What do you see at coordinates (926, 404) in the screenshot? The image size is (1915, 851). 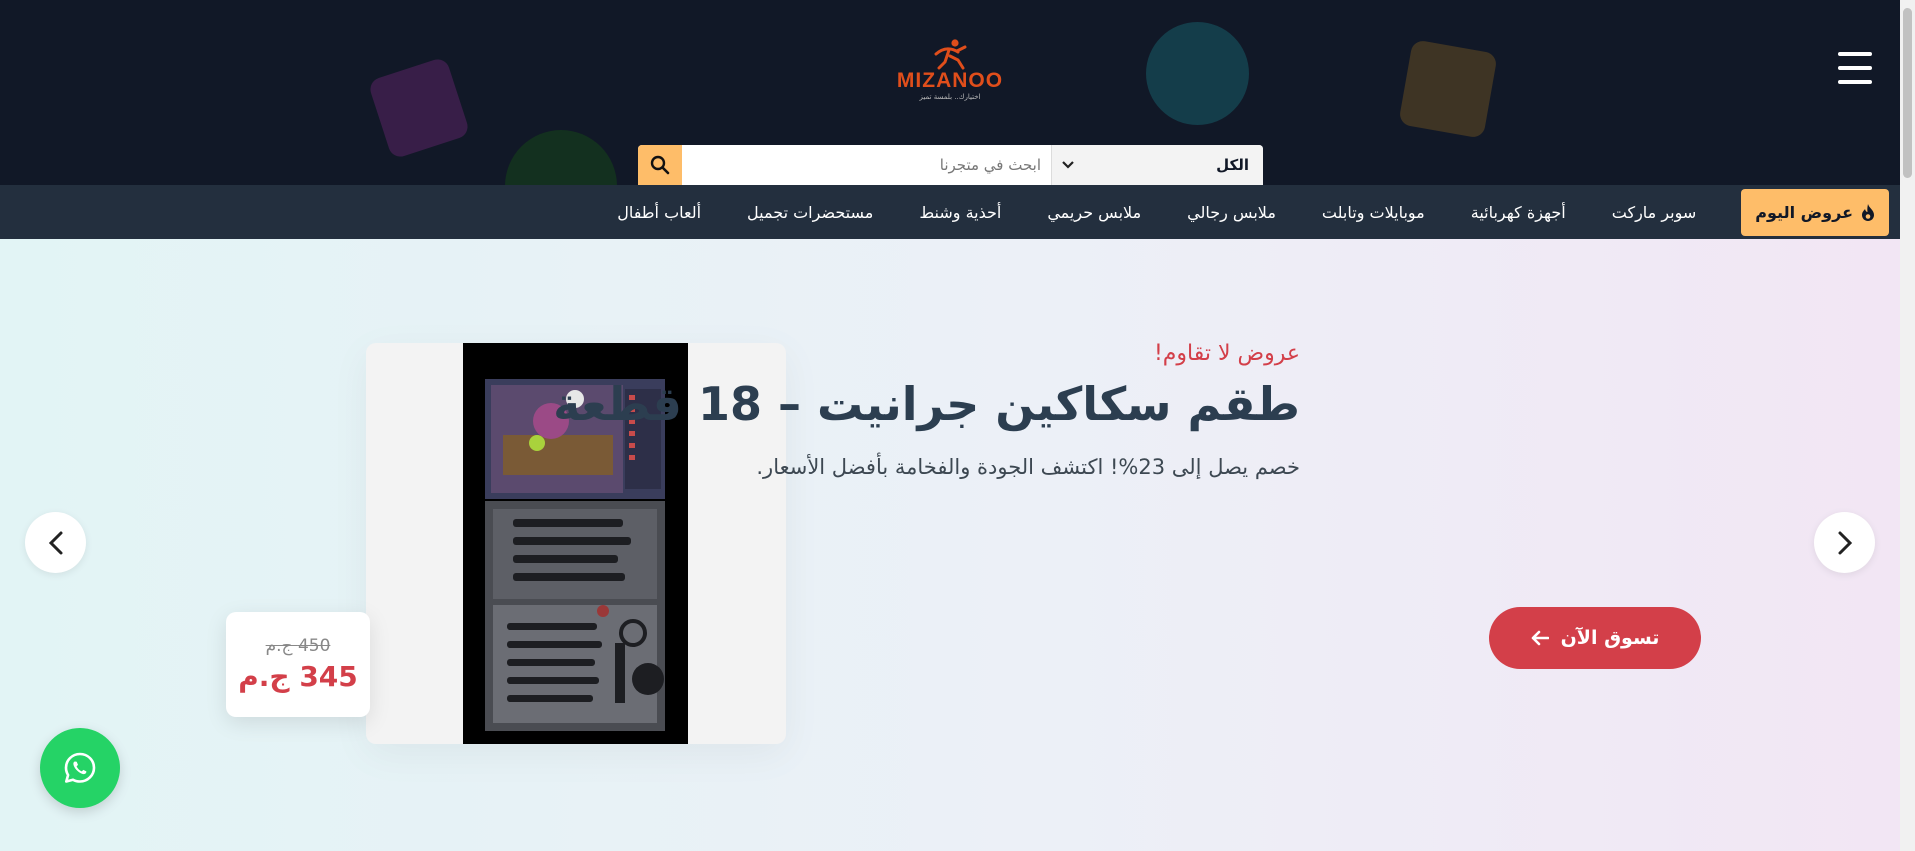 I see `hero-title: طقم سكاكين جرانيت – 18 قطعة` at bounding box center [926, 404].